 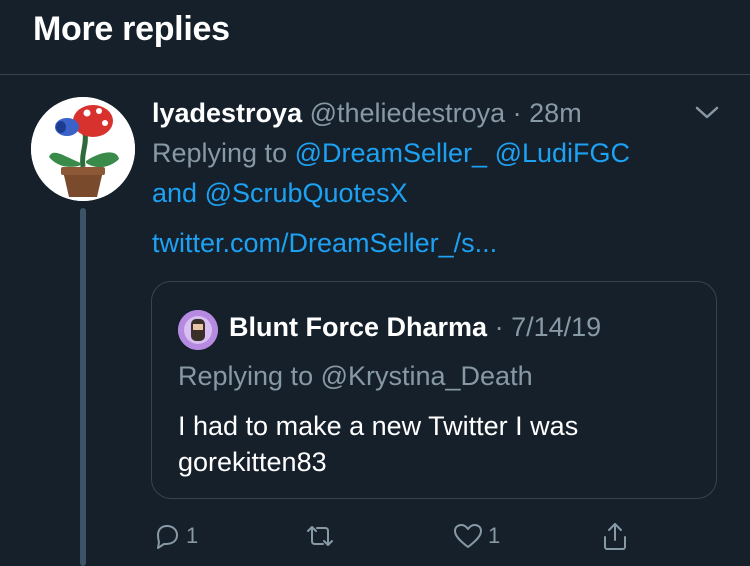 I want to click on reply-icon, so click(x=167, y=537).